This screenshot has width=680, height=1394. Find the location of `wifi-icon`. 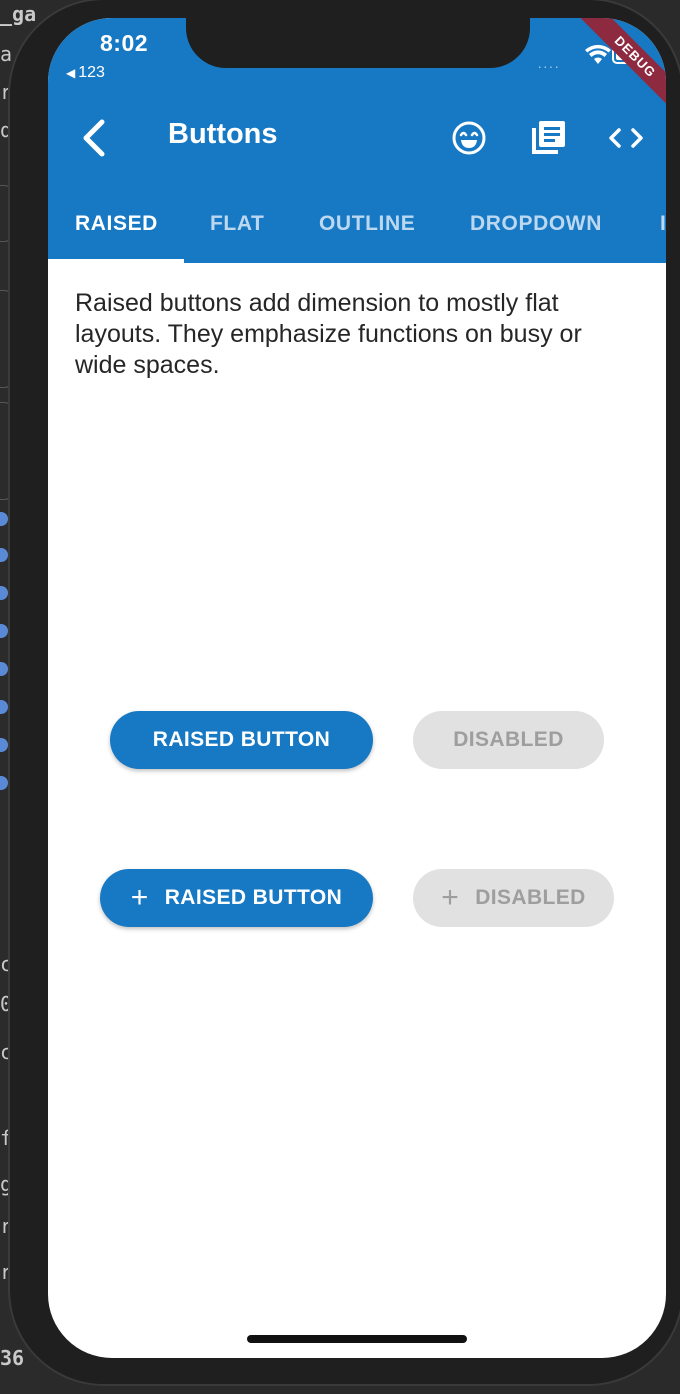

wifi-icon is located at coordinates (598, 54).